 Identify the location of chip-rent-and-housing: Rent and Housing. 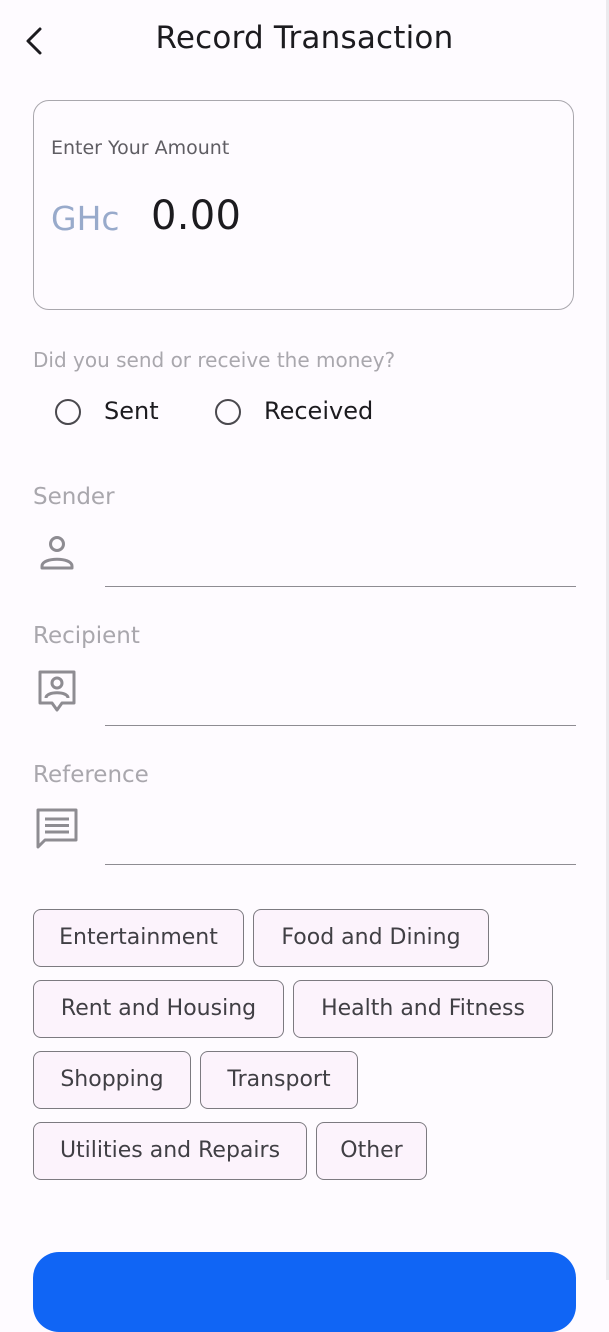
(158, 1009).